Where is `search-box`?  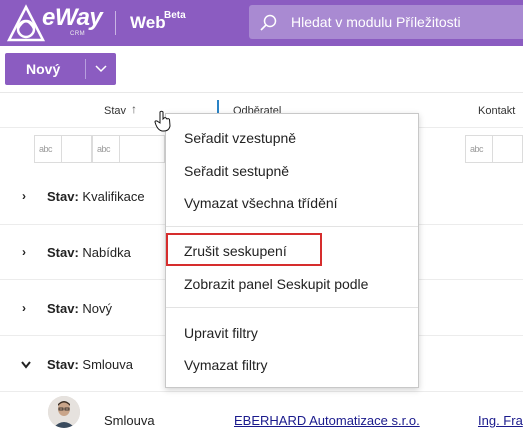 search-box is located at coordinates (386, 22).